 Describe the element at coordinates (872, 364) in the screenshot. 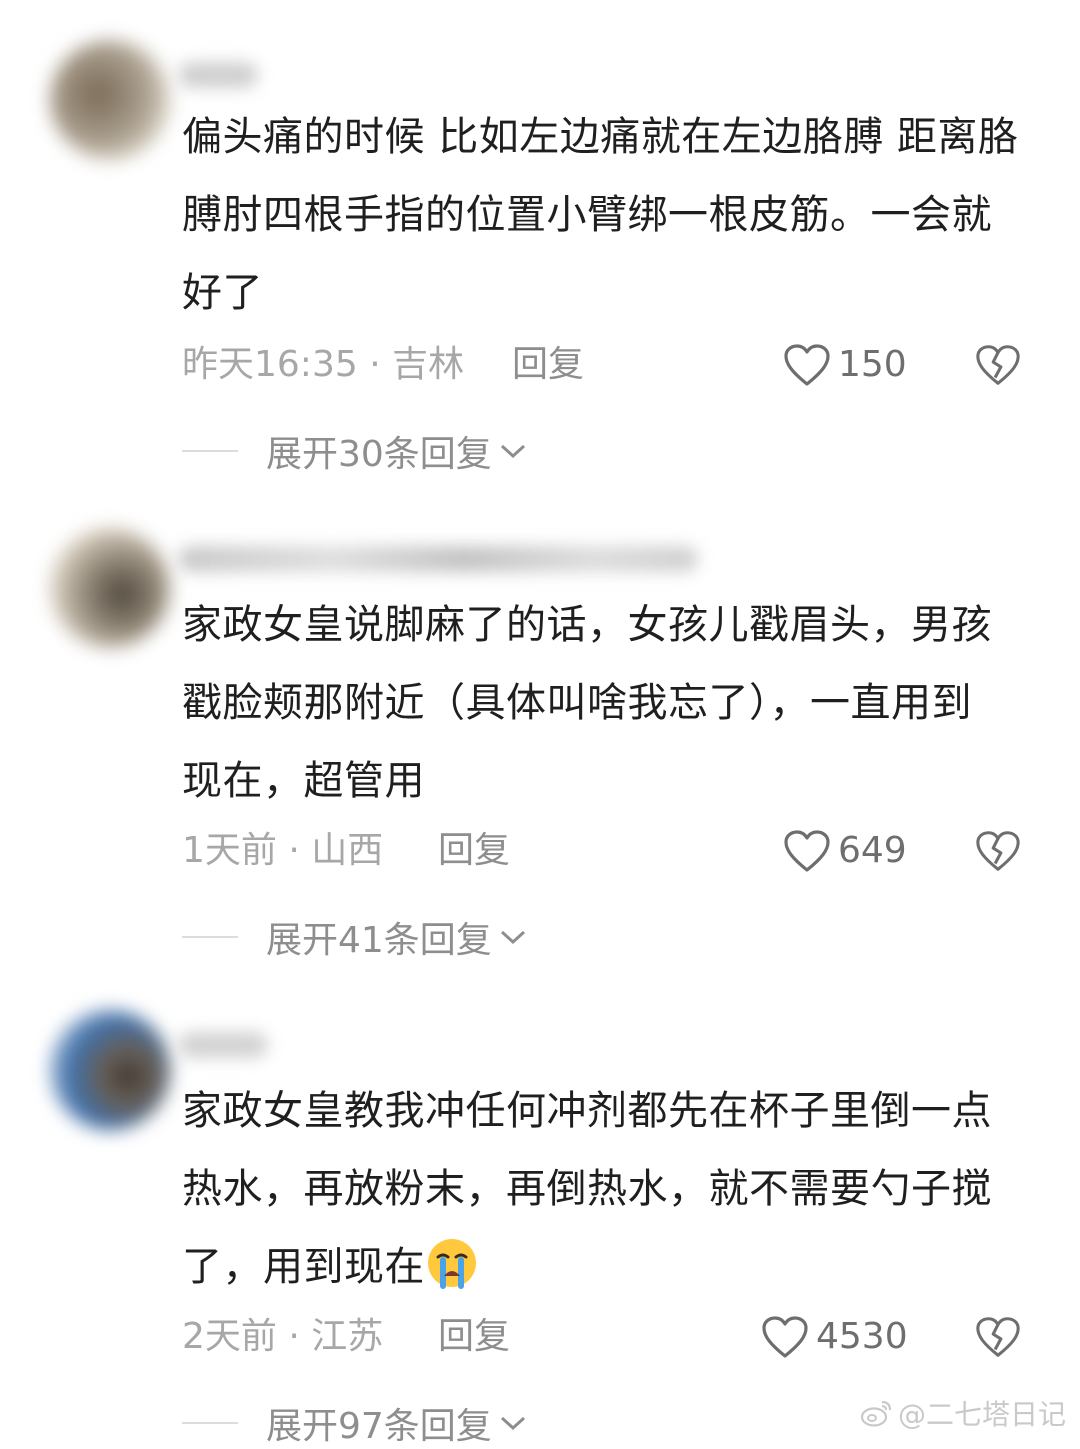

I see `like-count: 150` at that location.